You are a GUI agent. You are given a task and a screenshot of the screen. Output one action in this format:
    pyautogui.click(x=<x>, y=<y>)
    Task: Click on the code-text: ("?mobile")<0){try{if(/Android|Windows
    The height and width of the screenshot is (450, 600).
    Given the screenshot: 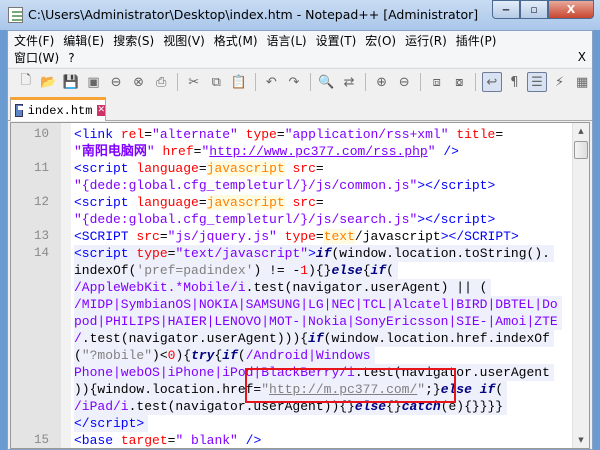 What is the action you would take?
    pyautogui.click(x=224, y=355)
    